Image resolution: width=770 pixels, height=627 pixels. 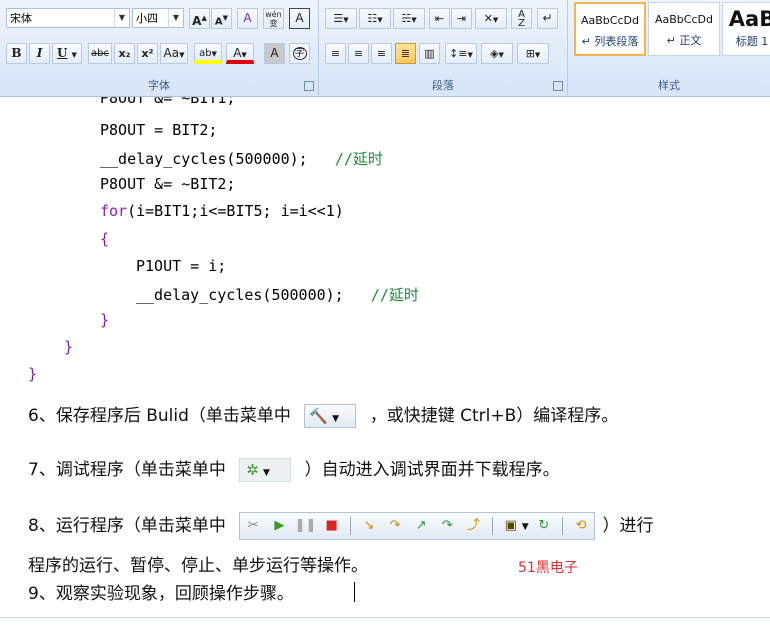 What do you see at coordinates (684, 29) in the screenshot?
I see `style-normal: AaBbCcDd ↵ 正文` at bounding box center [684, 29].